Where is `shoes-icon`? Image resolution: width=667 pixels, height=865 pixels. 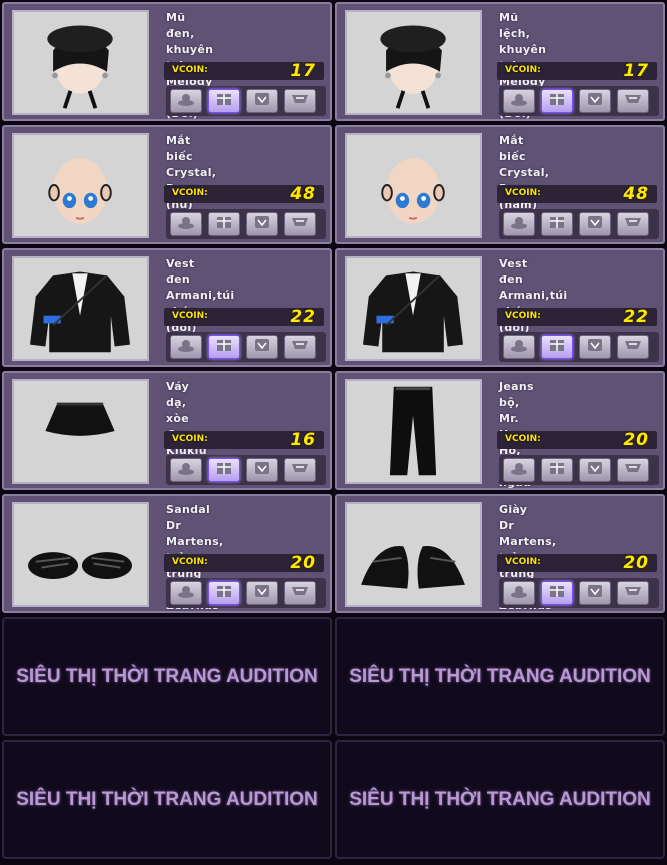
shoes-icon is located at coordinates (413, 554).